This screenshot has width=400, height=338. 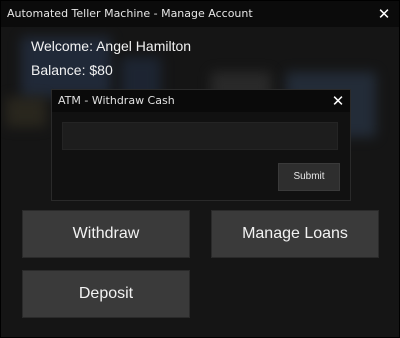 I want to click on withdraw-button: Withdraw, so click(x=106, y=234).